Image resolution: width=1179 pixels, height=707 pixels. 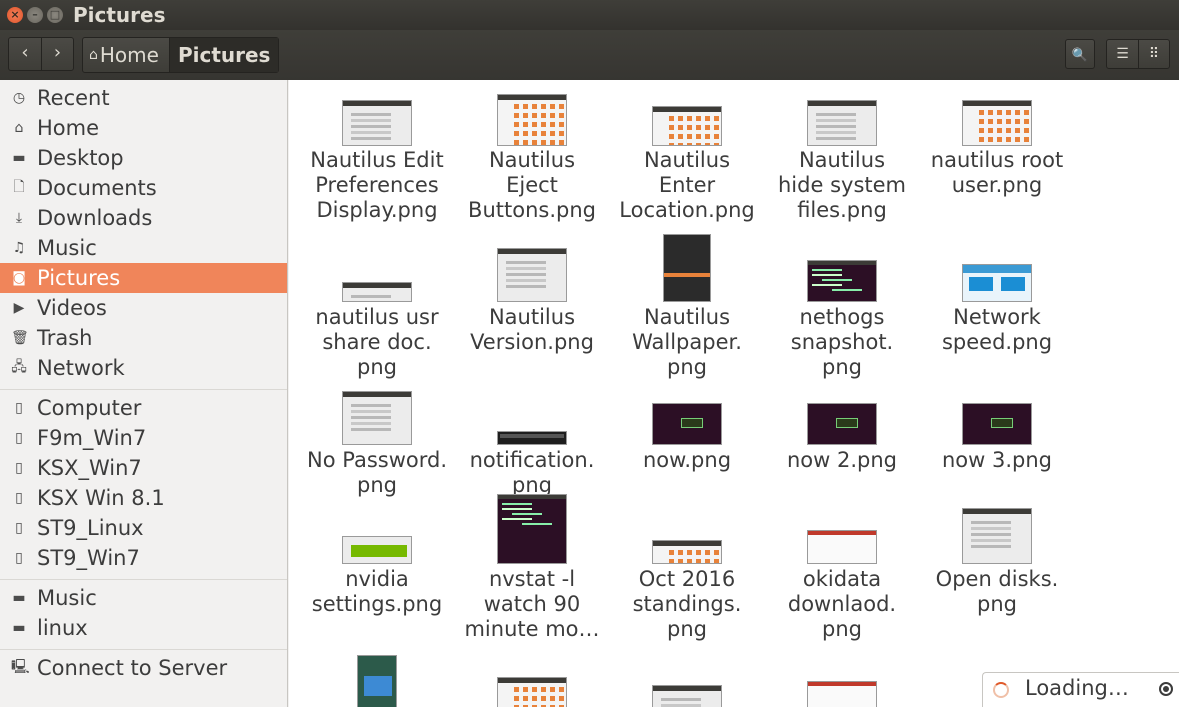 I want to click on sidebar-item-f9m-win7: ▯ F9m_Win7, so click(x=143, y=438).